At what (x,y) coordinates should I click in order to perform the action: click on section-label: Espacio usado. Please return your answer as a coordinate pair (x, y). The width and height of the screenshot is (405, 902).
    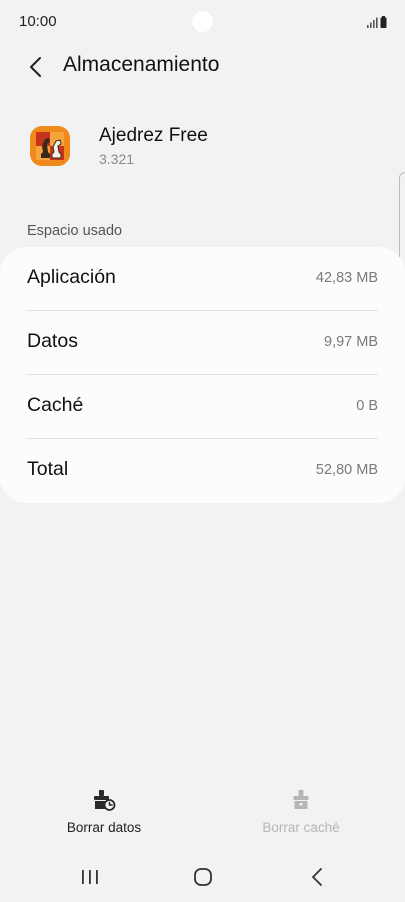
    Looking at the image, I should click on (75, 231).